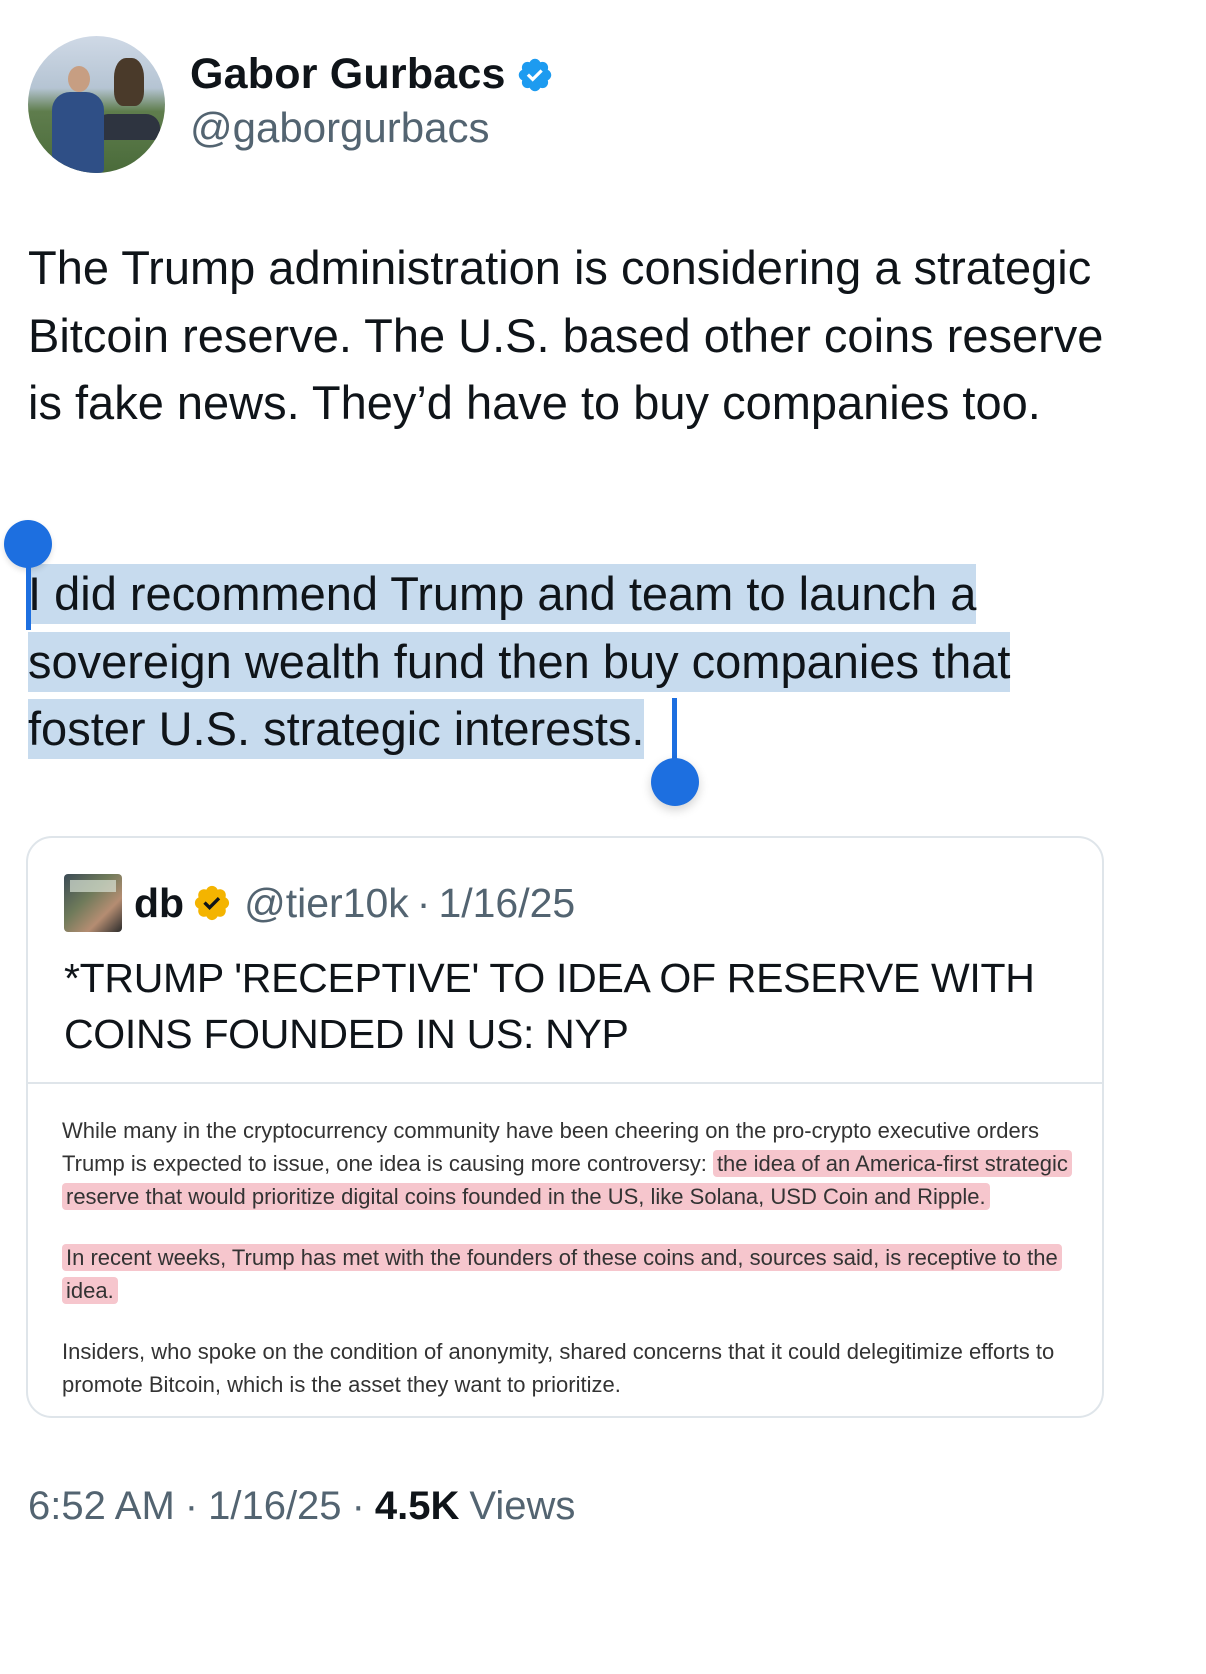 The height and width of the screenshot is (1674, 1206). What do you see at coordinates (339, 128) in the screenshot?
I see `author-handle: @gaborgurbacs` at bounding box center [339, 128].